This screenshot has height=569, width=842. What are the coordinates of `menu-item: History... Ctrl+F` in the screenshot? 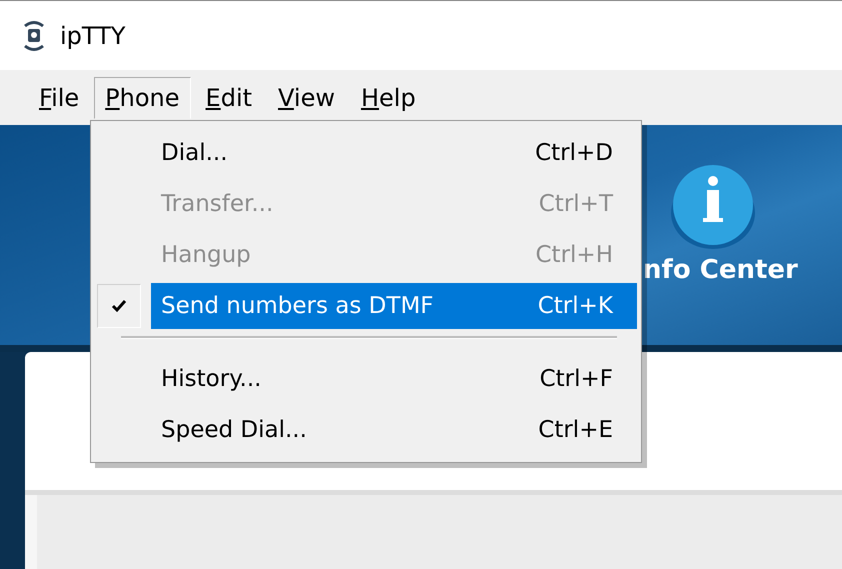 It's located at (394, 379).